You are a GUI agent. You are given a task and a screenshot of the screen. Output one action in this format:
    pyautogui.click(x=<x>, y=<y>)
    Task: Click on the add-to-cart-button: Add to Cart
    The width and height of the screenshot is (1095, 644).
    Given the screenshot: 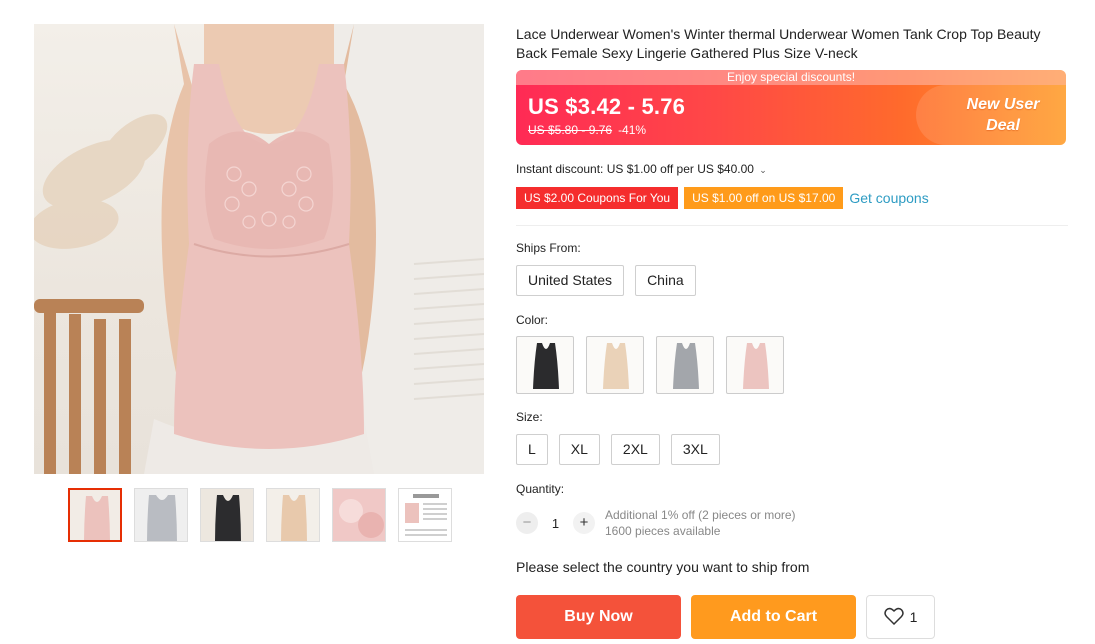 What is the action you would take?
    pyautogui.click(x=773, y=617)
    